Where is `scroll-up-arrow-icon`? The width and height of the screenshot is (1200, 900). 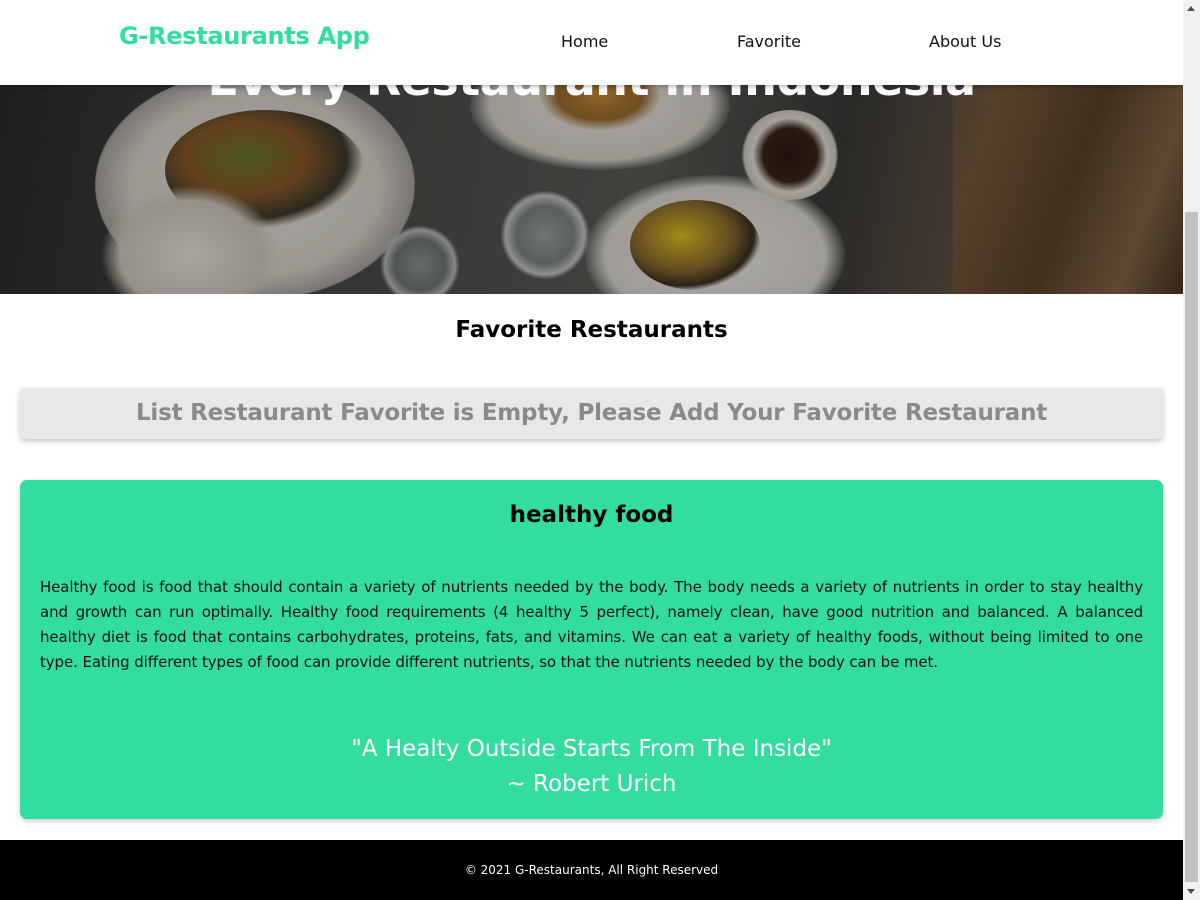
scroll-up-arrow-icon is located at coordinates (1191, 8).